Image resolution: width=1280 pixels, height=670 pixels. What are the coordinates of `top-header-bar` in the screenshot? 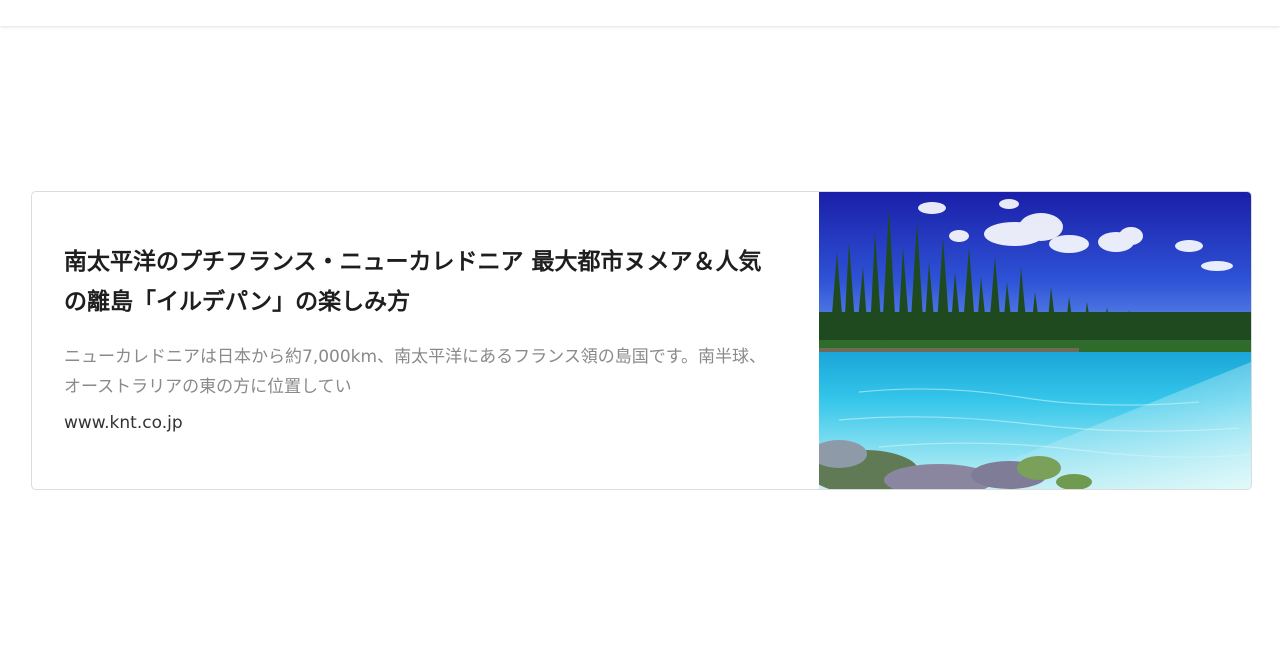 It's located at (640, 13).